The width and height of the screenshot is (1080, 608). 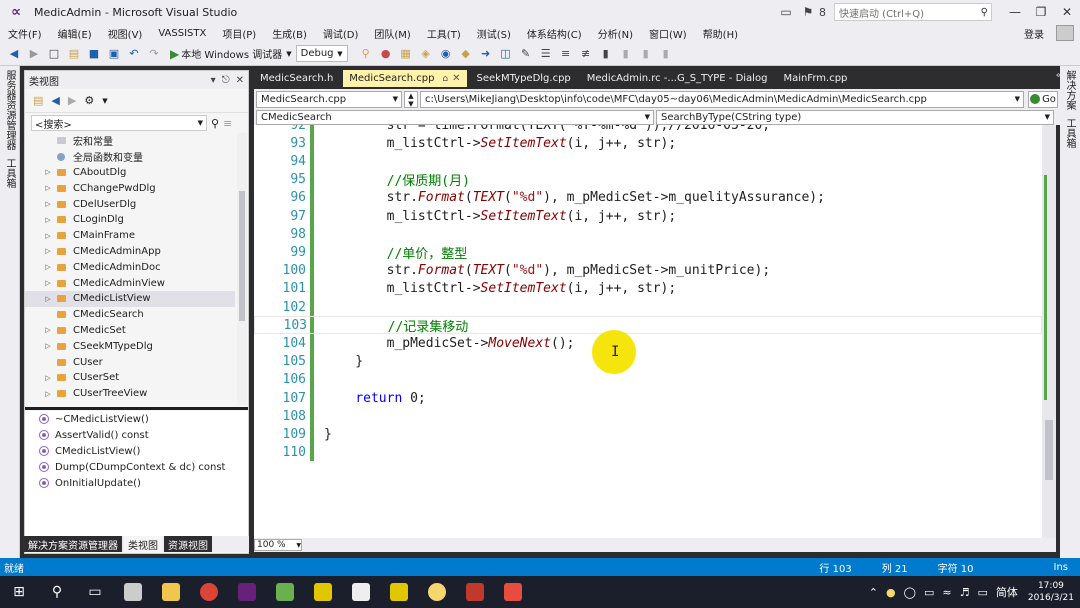 What do you see at coordinates (526, 54) in the screenshot?
I see `tool-icon-h: ✎` at bounding box center [526, 54].